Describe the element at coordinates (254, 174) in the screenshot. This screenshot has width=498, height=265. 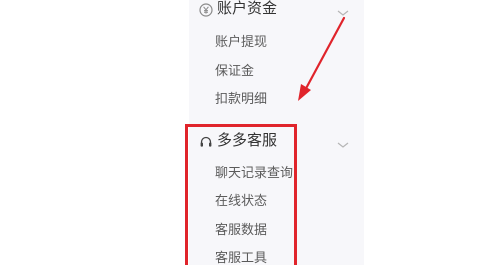
I see `menu-item-chat-history: 聊天记录查询` at that location.